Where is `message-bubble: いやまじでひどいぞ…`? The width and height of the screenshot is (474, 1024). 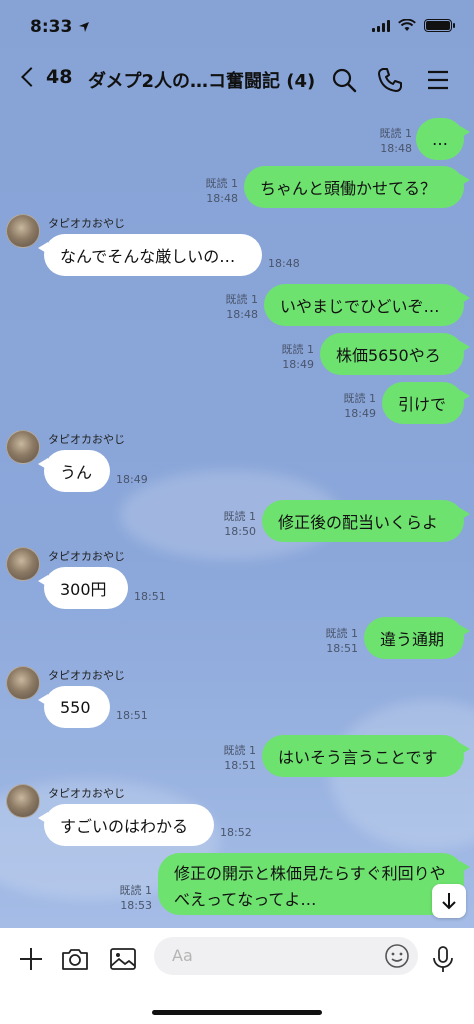
message-bubble: いやまじでひどいぞ… is located at coordinates (367, 305).